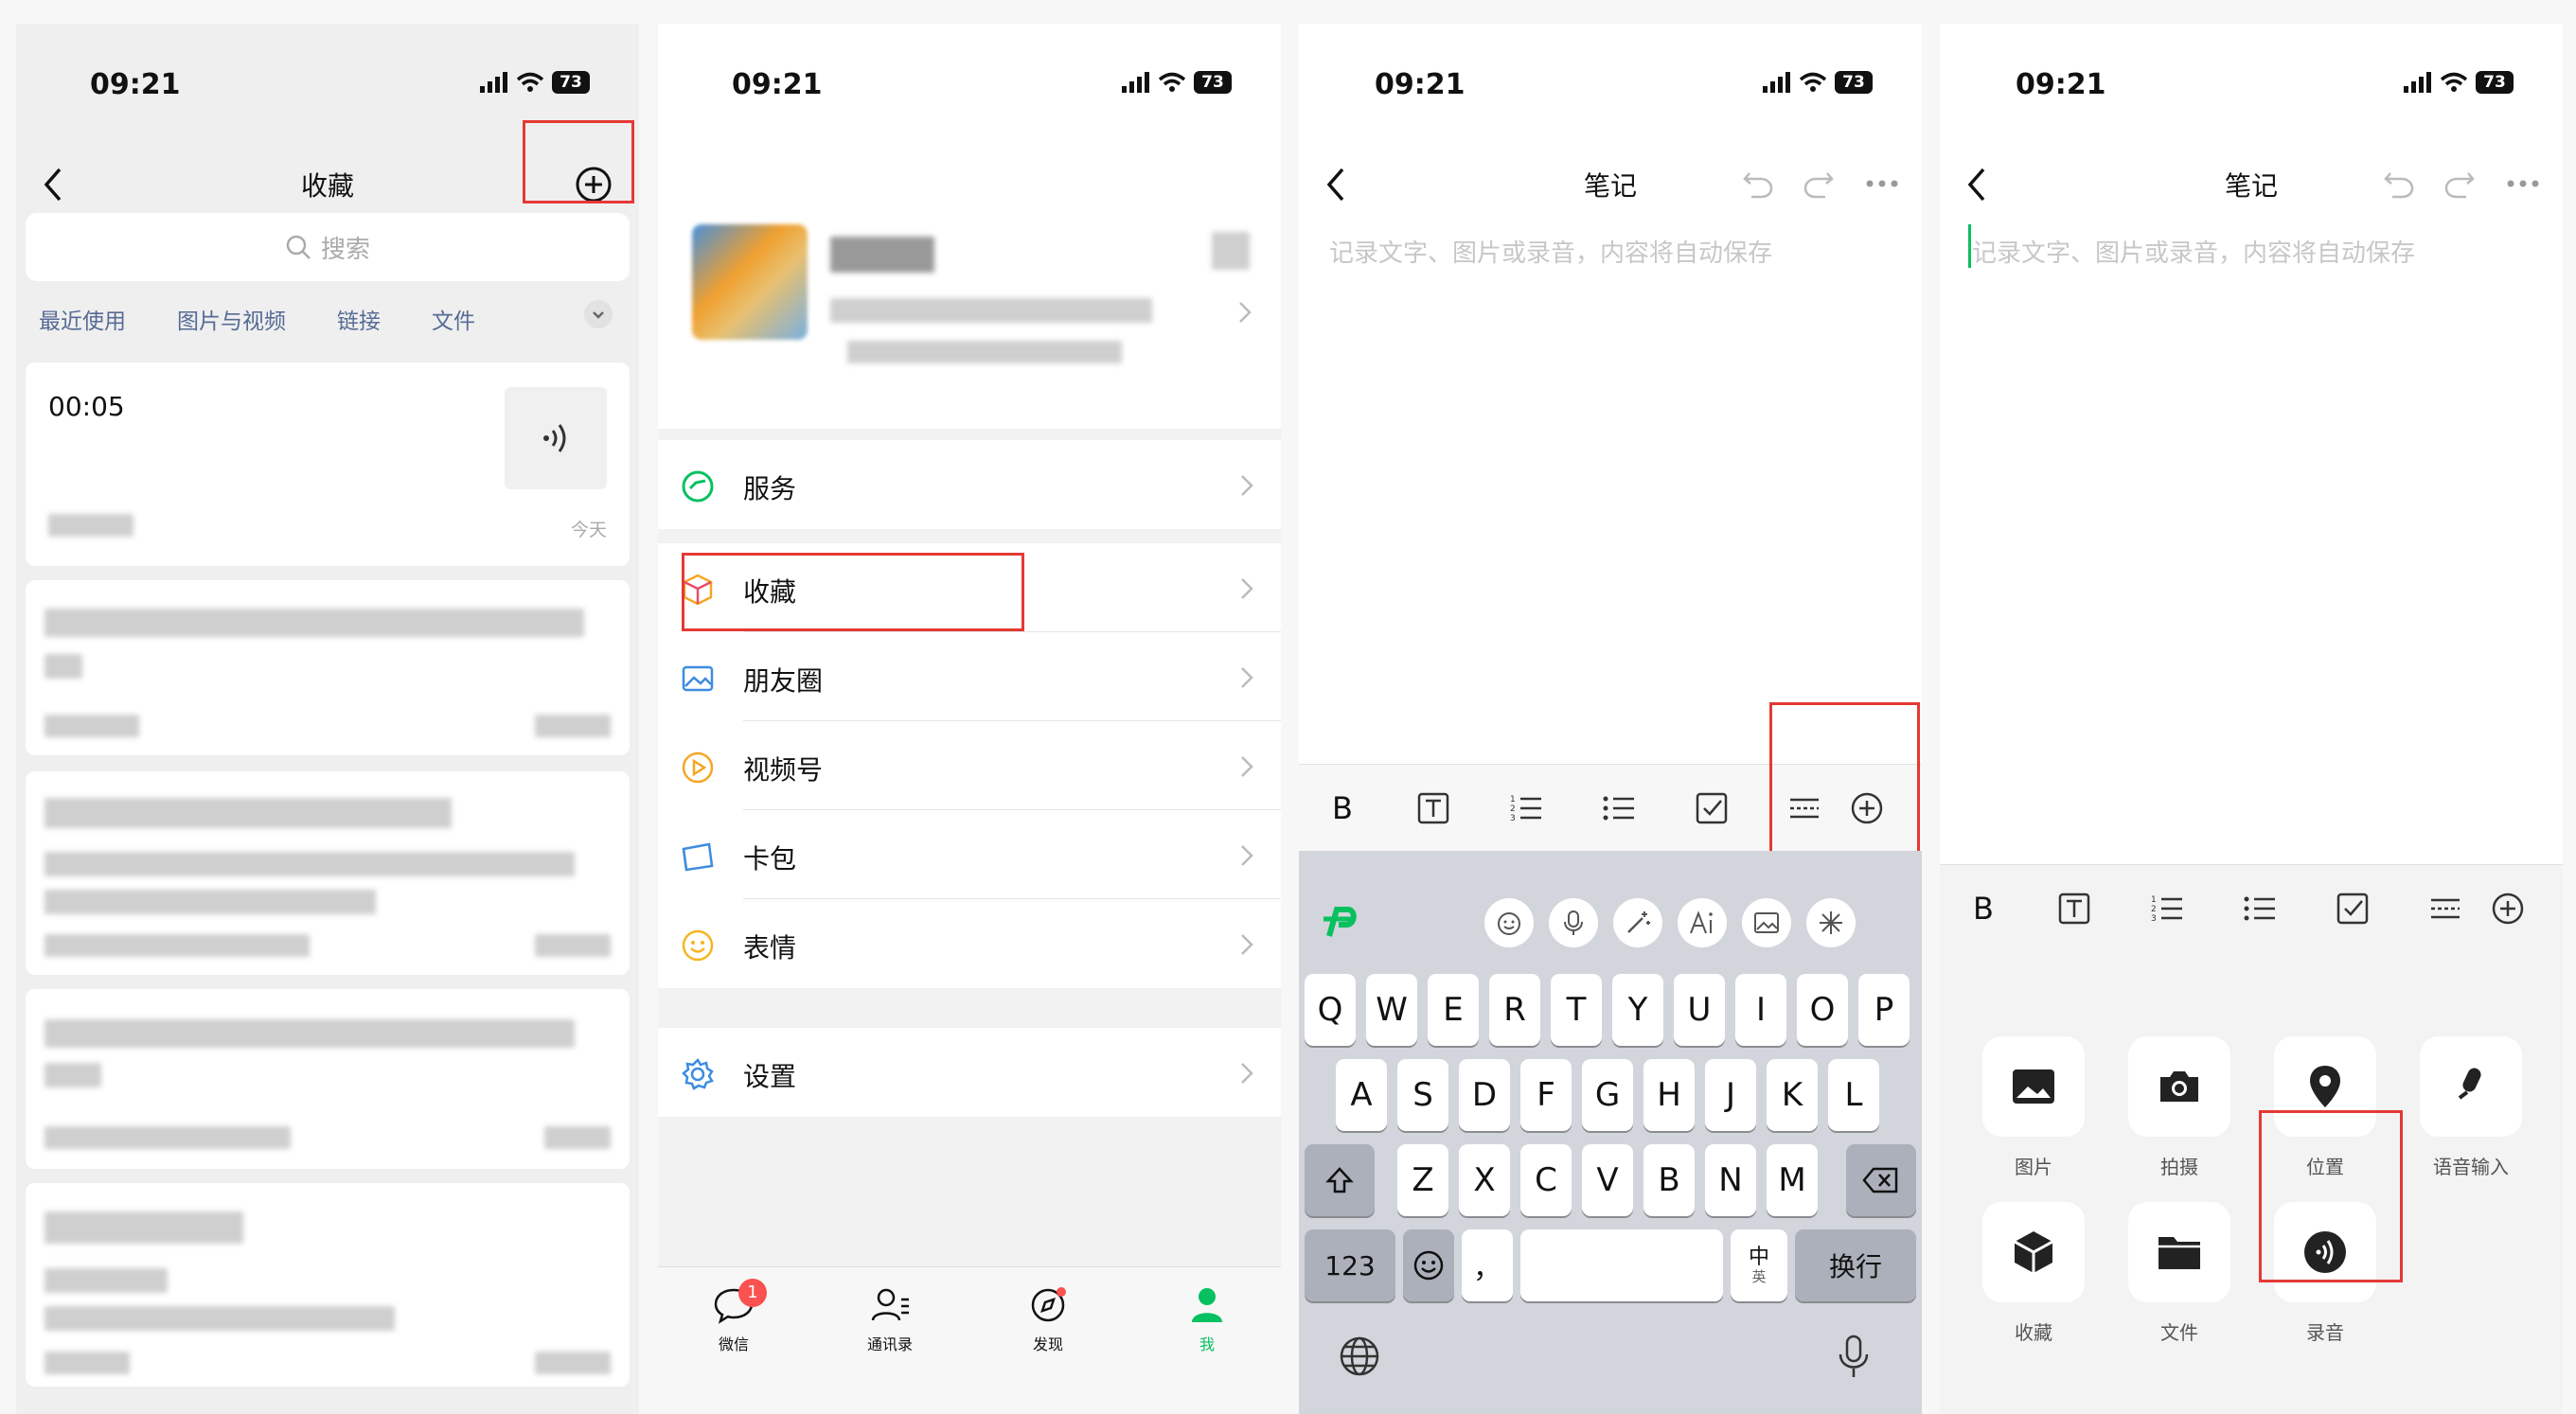 The width and height of the screenshot is (2576, 1414). I want to click on key-q: Q, so click(1330, 1010).